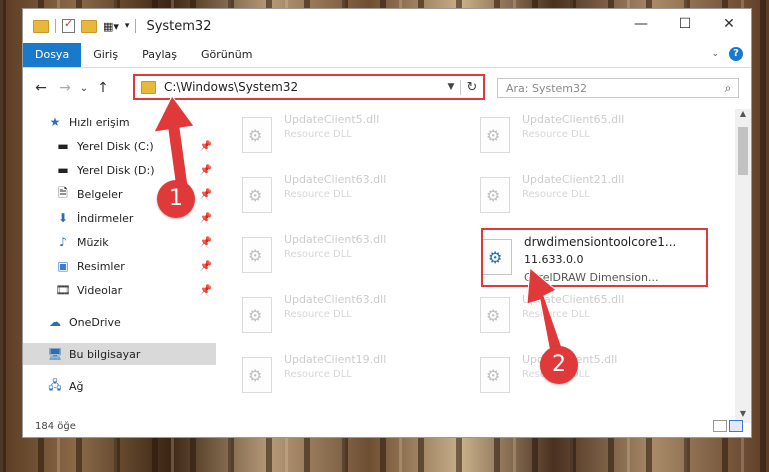 This screenshot has height=472, width=769. What do you see at coordinates (179, 26) in the screenshot?
I see `window-title: System32` at bounding box center [179, 26].